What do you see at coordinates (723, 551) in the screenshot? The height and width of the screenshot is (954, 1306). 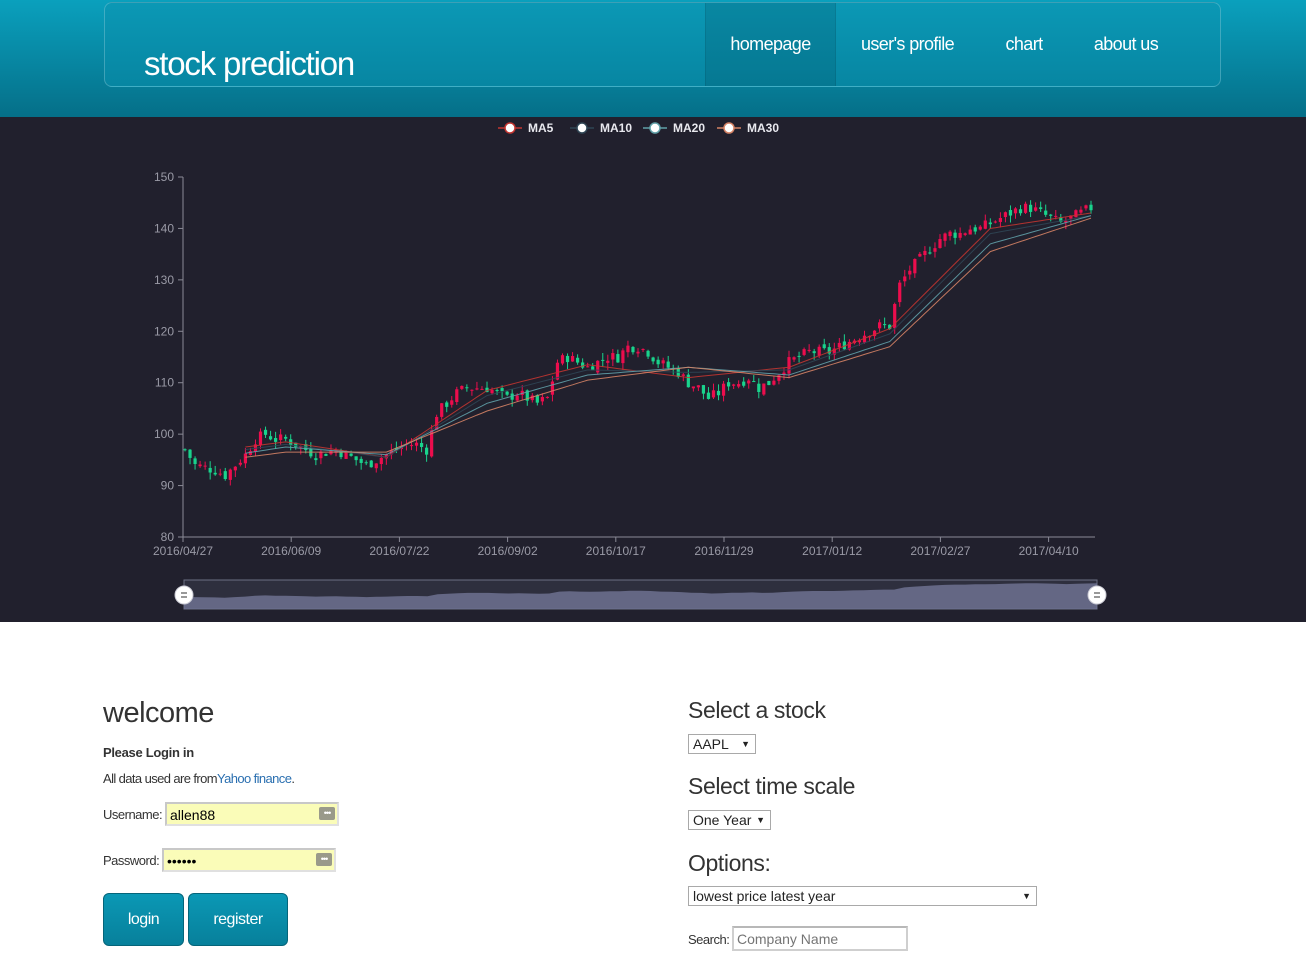 I see `x-tick-label: 2016/11/29` at bounding box center [723, 551].